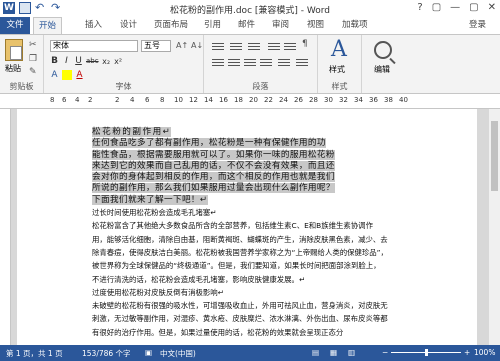 The height and width of the screenshot is (361, 500). What do you see at coordinates (262, 332) in the screenshot?
I see `body-line: 有很好的治疗作用。但是，如果过量使用的话，松花粉的效果就会呈现正态分` at bounding box center [262, 332].